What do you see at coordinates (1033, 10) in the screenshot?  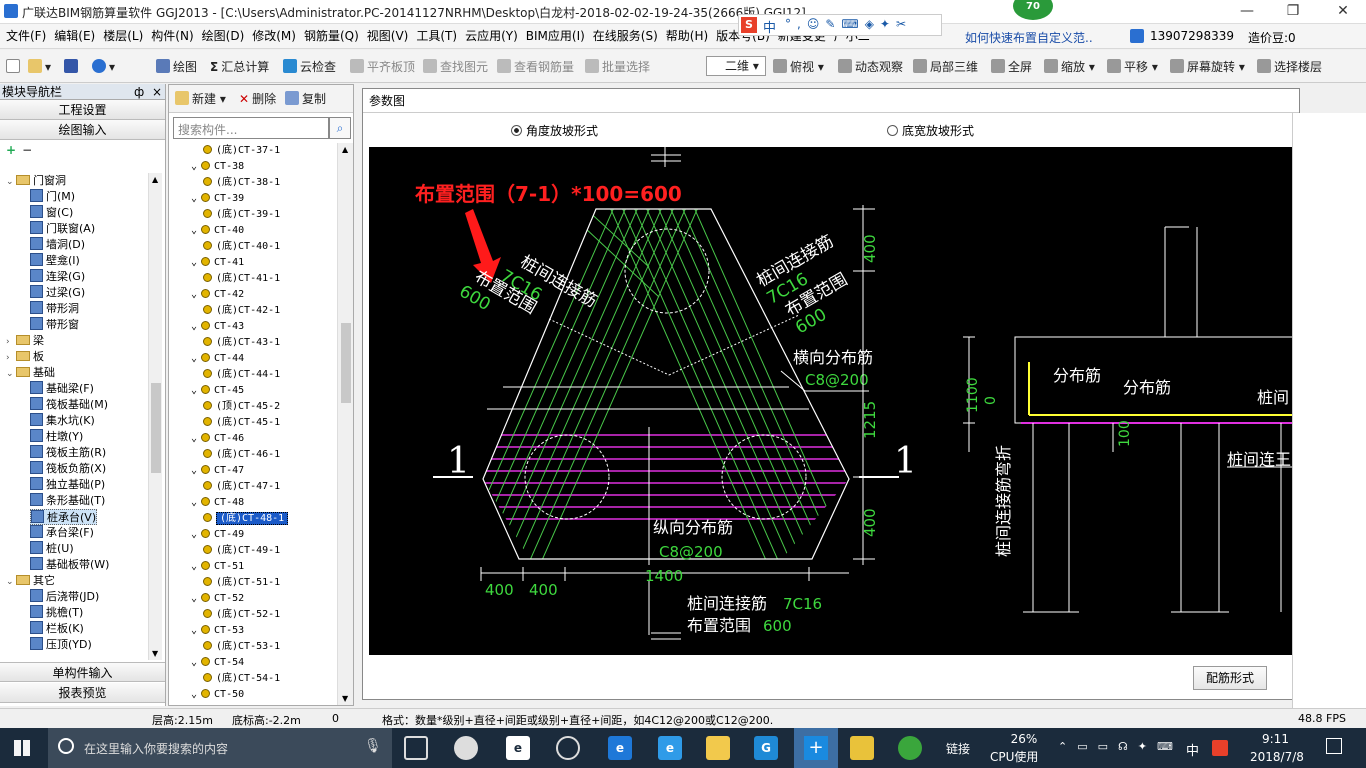 I see `notification-badge: 70` at bounding box center [1033, 10].